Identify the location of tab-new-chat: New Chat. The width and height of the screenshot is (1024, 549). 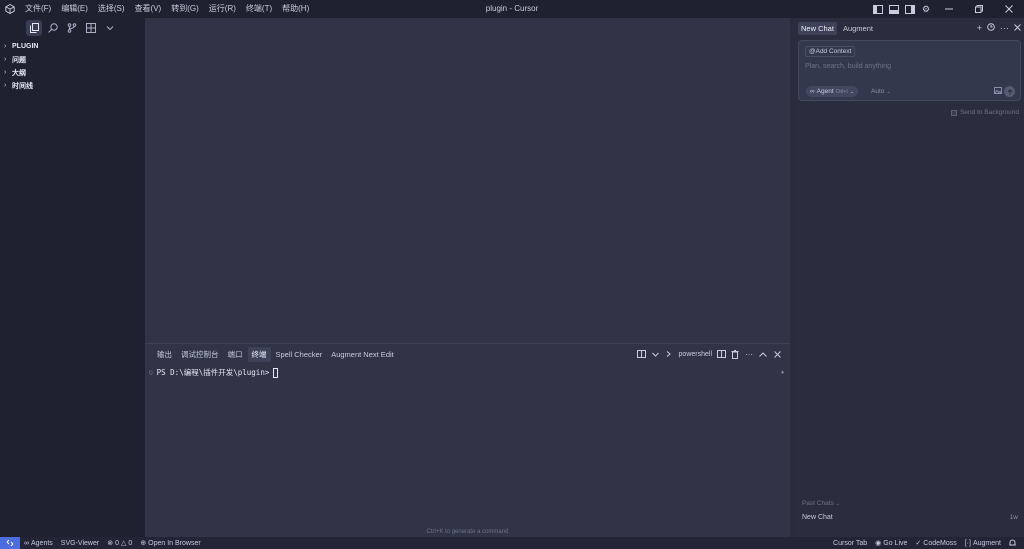
(817, 28).